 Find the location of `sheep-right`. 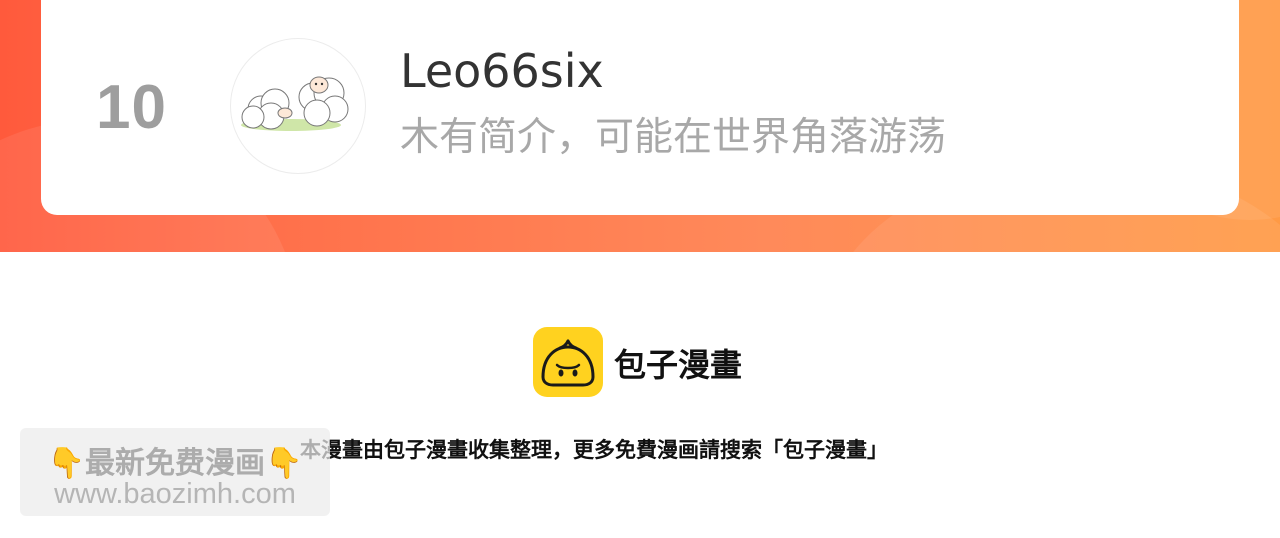

sheep-right is located at coordinates (323, 101).